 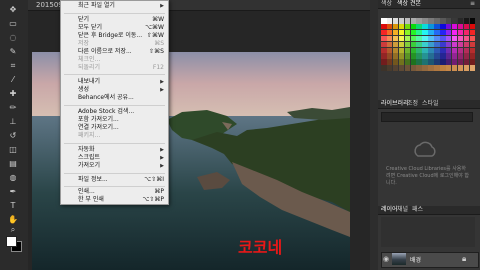 What do you see at coordinates (13, 24) in the screenshot?
I see `marquee-tool-icon: ▭` at bounding box center [13, 24].